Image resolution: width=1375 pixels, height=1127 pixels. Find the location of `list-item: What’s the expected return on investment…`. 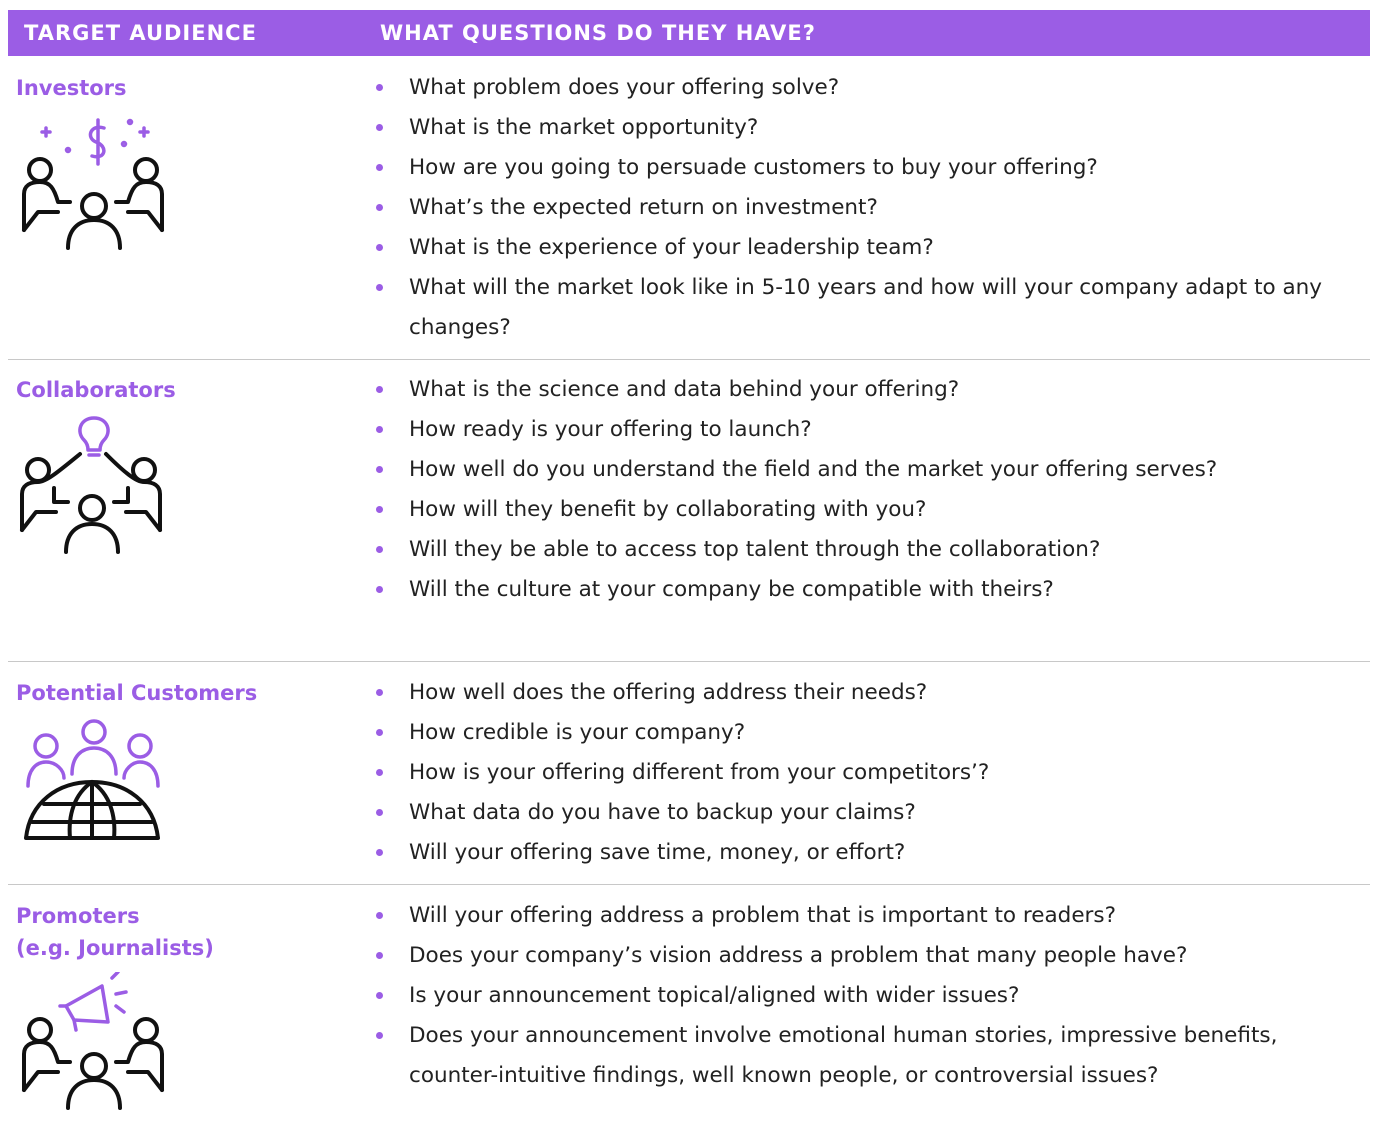

list-item: What’s the expected return on investment… is located at coordinates (870, 208).